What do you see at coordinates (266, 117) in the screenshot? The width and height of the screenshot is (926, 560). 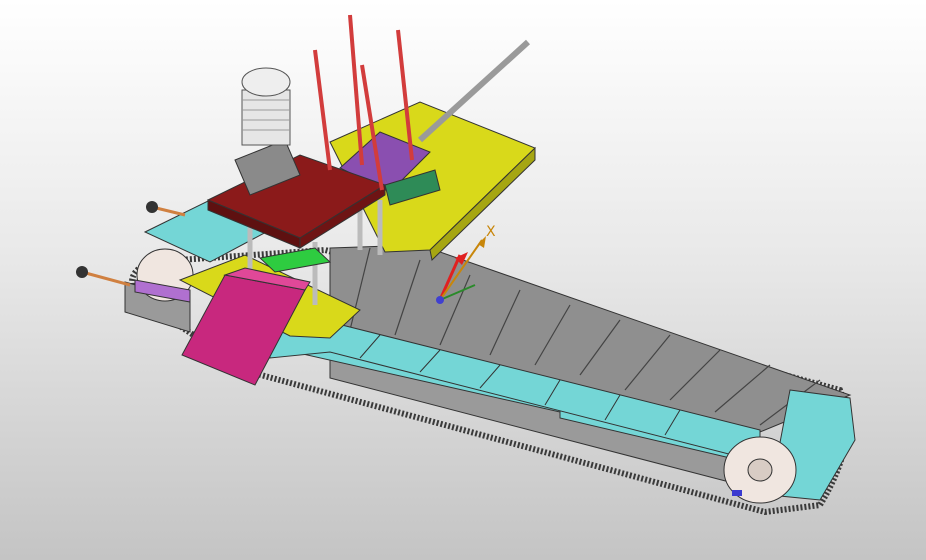 I see `motor-body` at bounding box center [266, 117].